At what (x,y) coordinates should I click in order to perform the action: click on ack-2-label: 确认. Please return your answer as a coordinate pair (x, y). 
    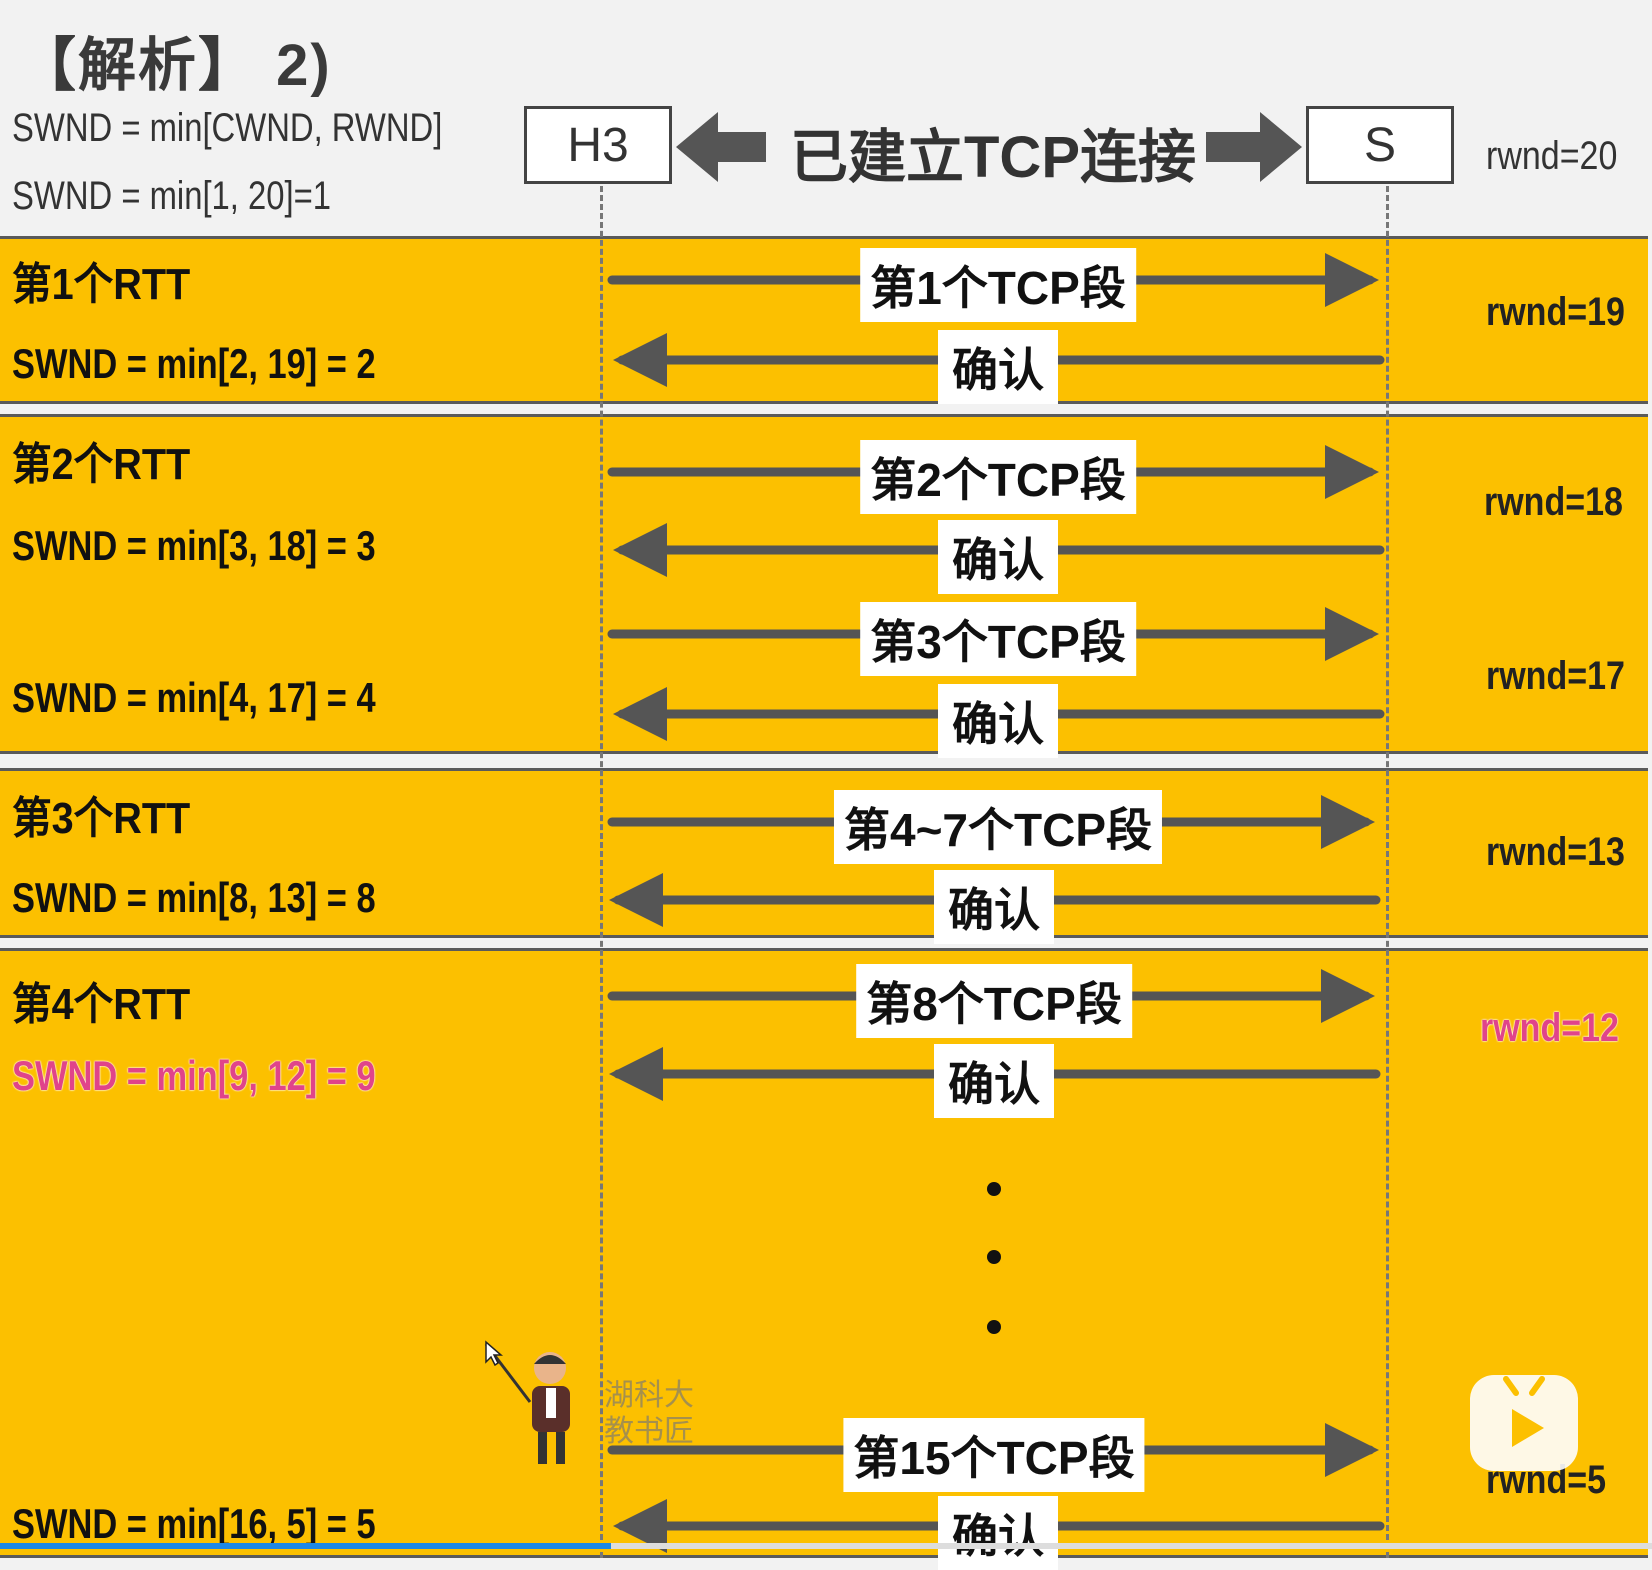
    Looking at the image, I should click on (998, 557).